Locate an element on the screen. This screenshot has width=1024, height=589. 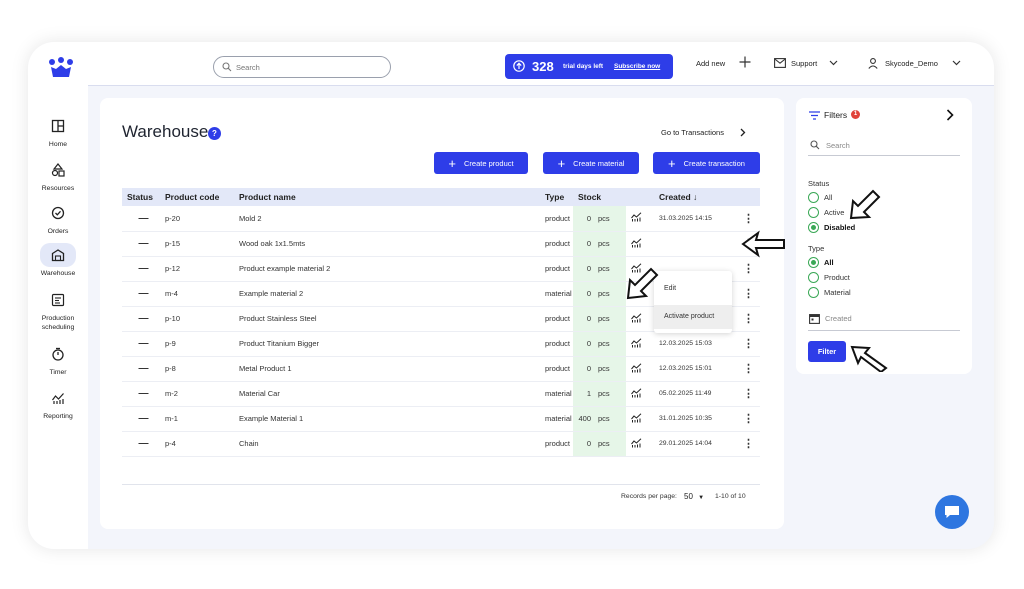
type-cell: material is located at coordinates (556, 419).